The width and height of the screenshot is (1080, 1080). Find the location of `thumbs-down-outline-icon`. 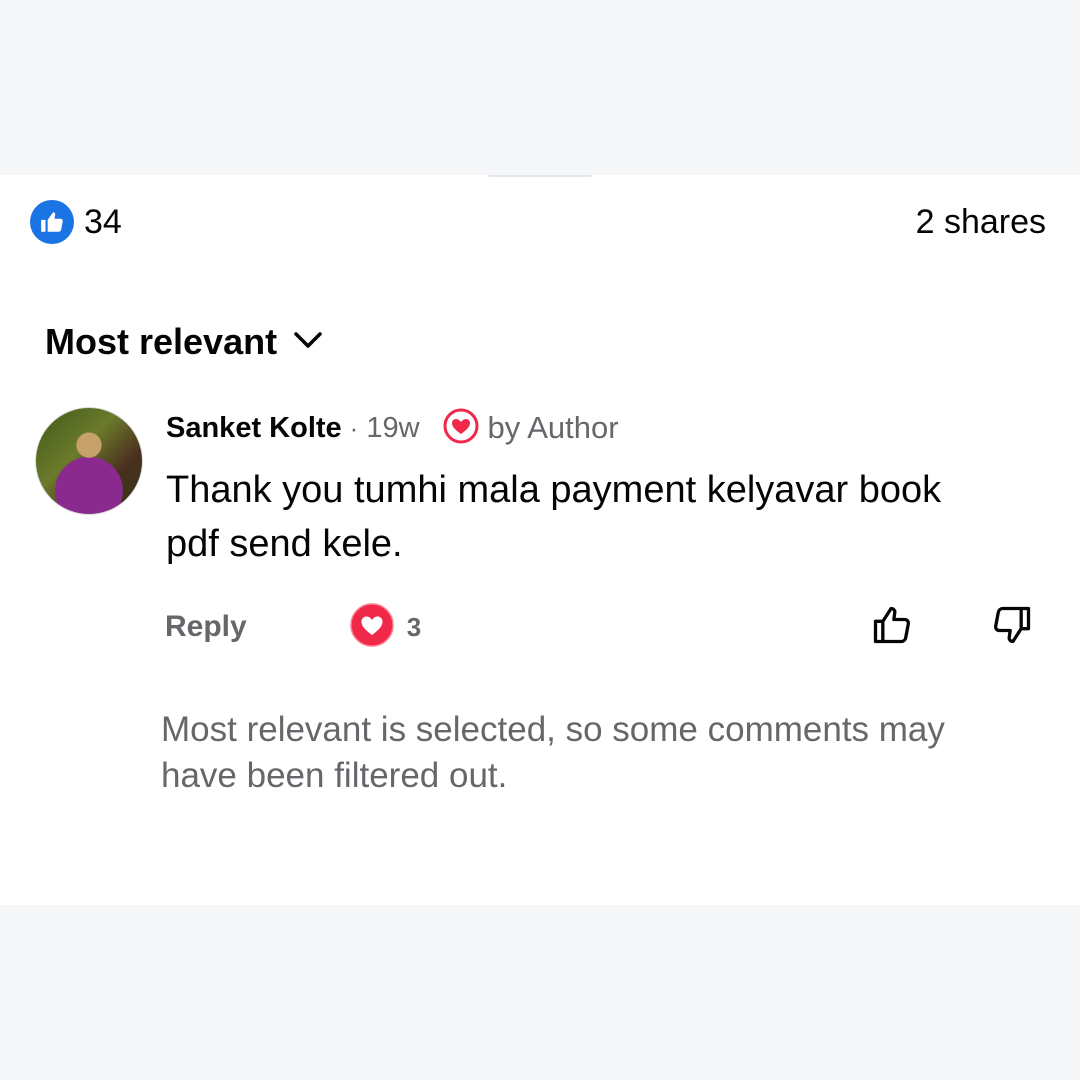

thumbs-down-outline-icon is located at coordinates (1012, 627).